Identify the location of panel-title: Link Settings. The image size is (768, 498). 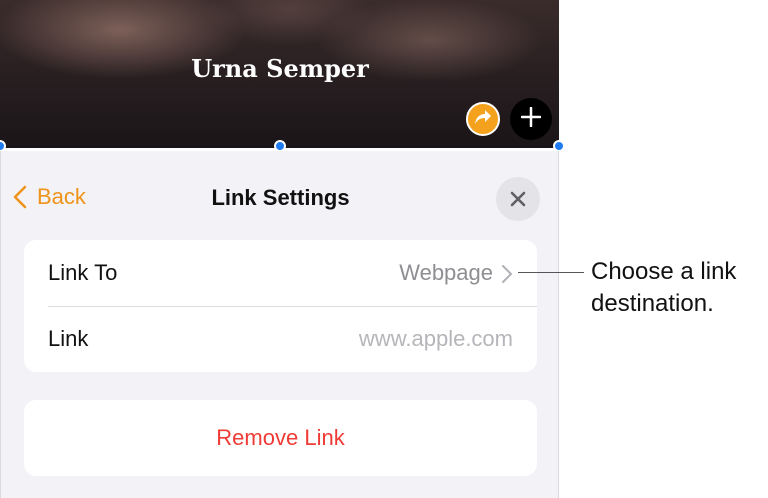
(280, 197).